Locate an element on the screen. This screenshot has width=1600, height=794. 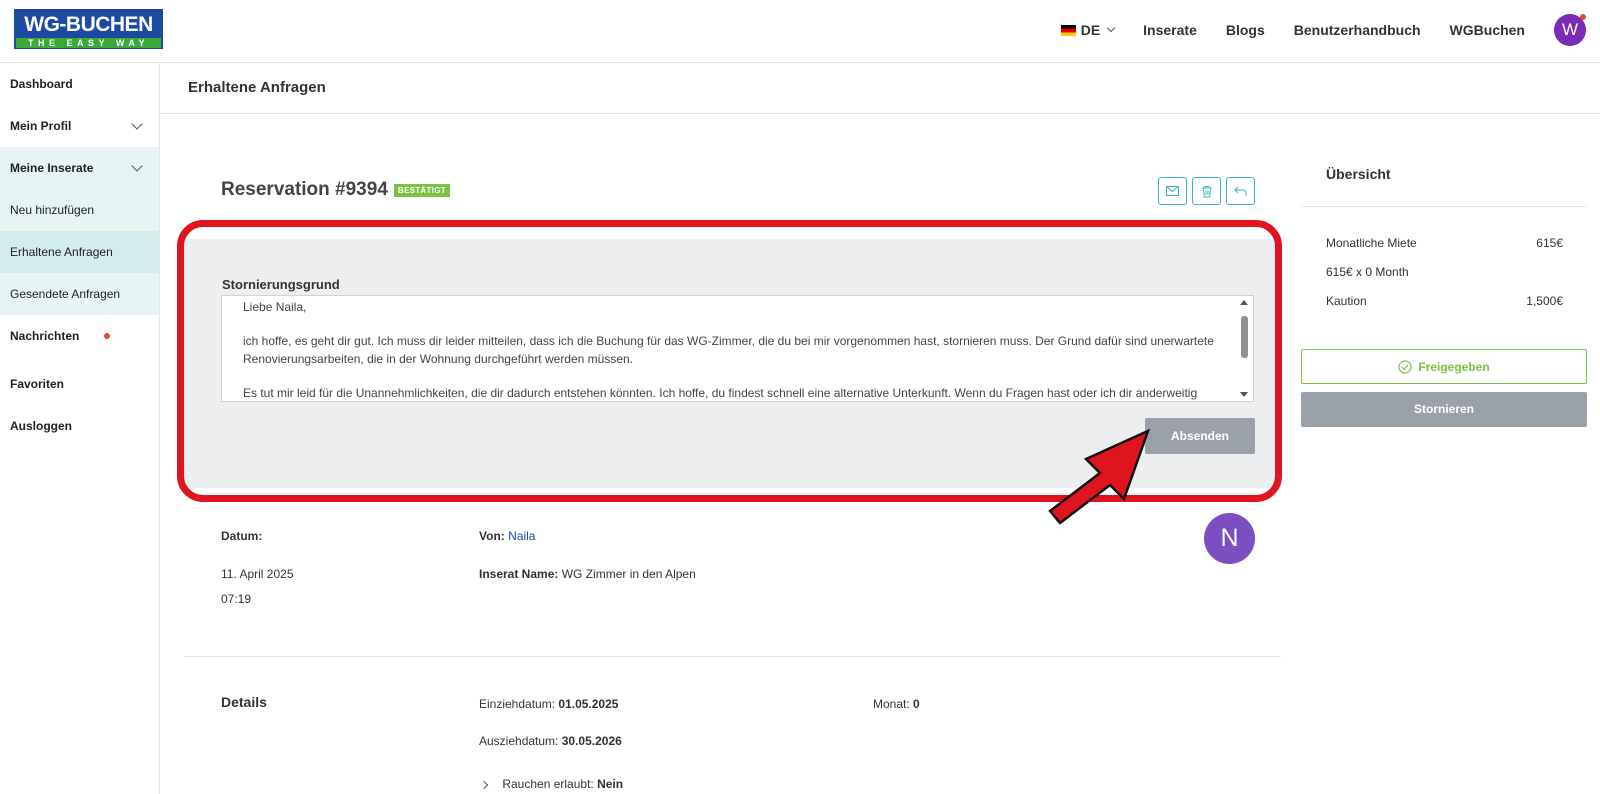
delete-button is located at coordinates (1206, 191).